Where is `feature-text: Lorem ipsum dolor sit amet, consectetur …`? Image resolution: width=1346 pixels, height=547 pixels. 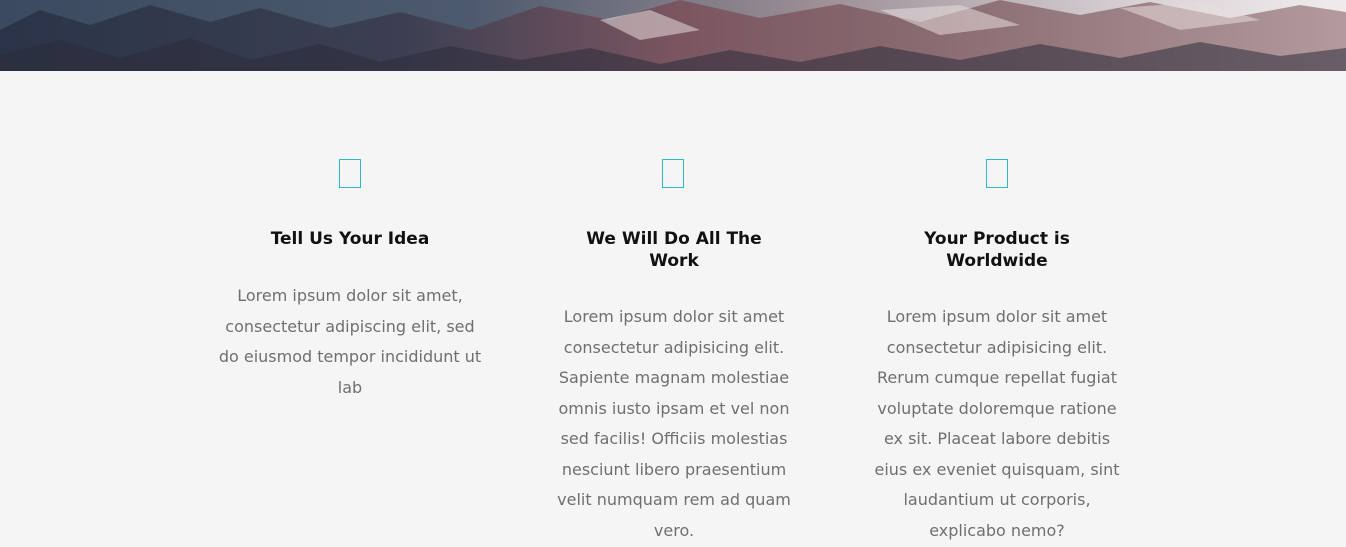 feature-text: Lorem ipsum dolor sit amet, consectetur … is located at coordinates (350, 341).